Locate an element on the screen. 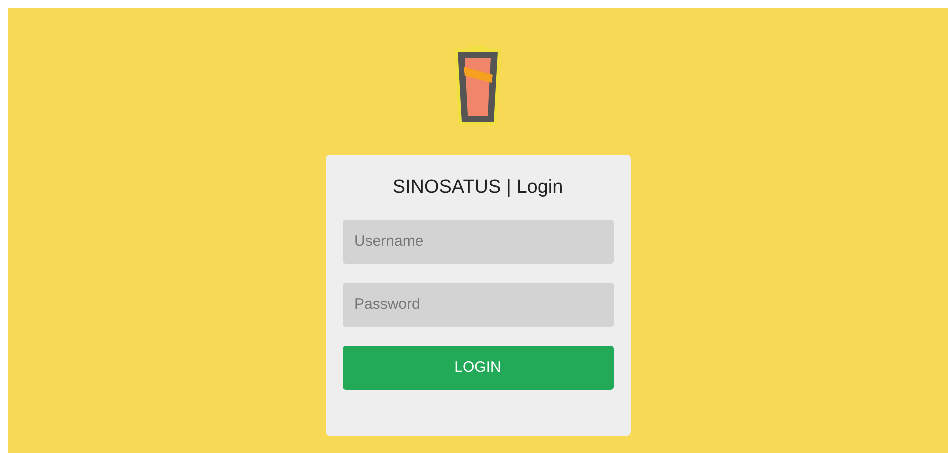 The width and height of the screenshot is (948, 453). username-field: Username is located at coordinates (478, 242).